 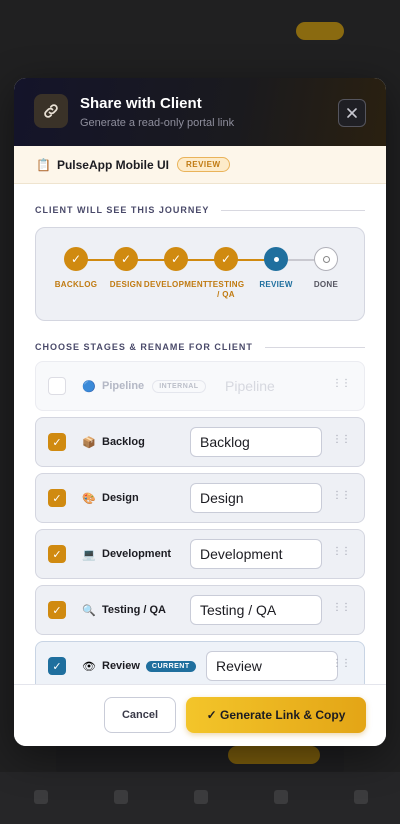 What do you see at coordinates (120, 498) in the screenshot?
I see `stage-name: Design` at bounding box center [120, 498].